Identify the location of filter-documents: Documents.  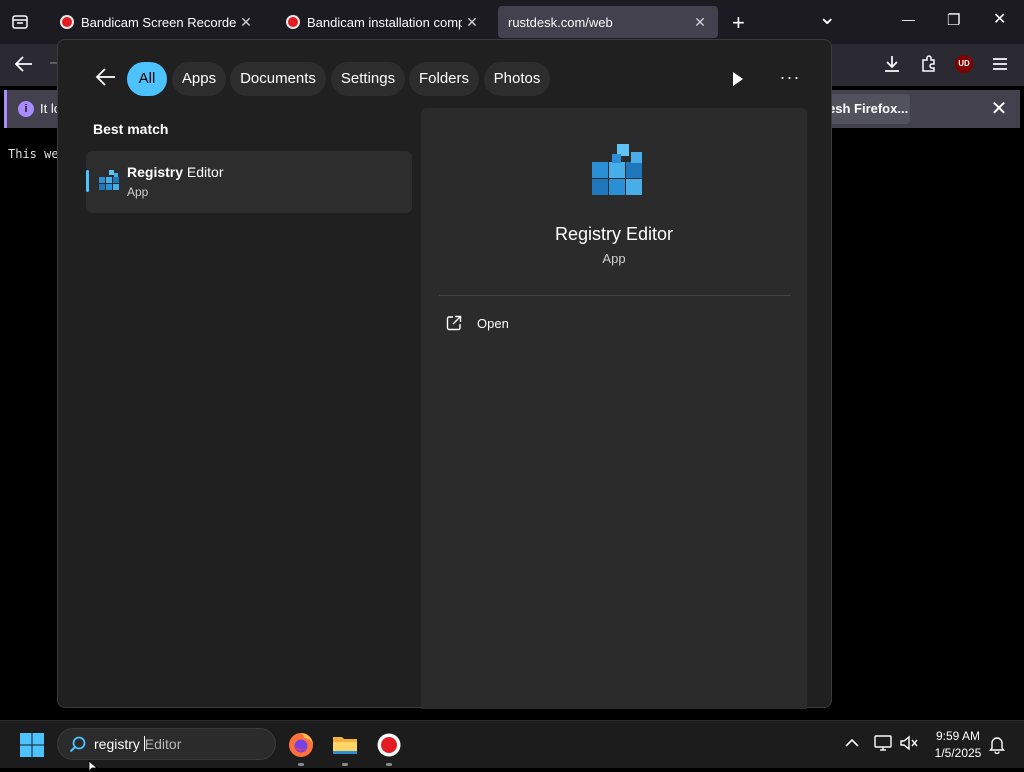
(278, 79).